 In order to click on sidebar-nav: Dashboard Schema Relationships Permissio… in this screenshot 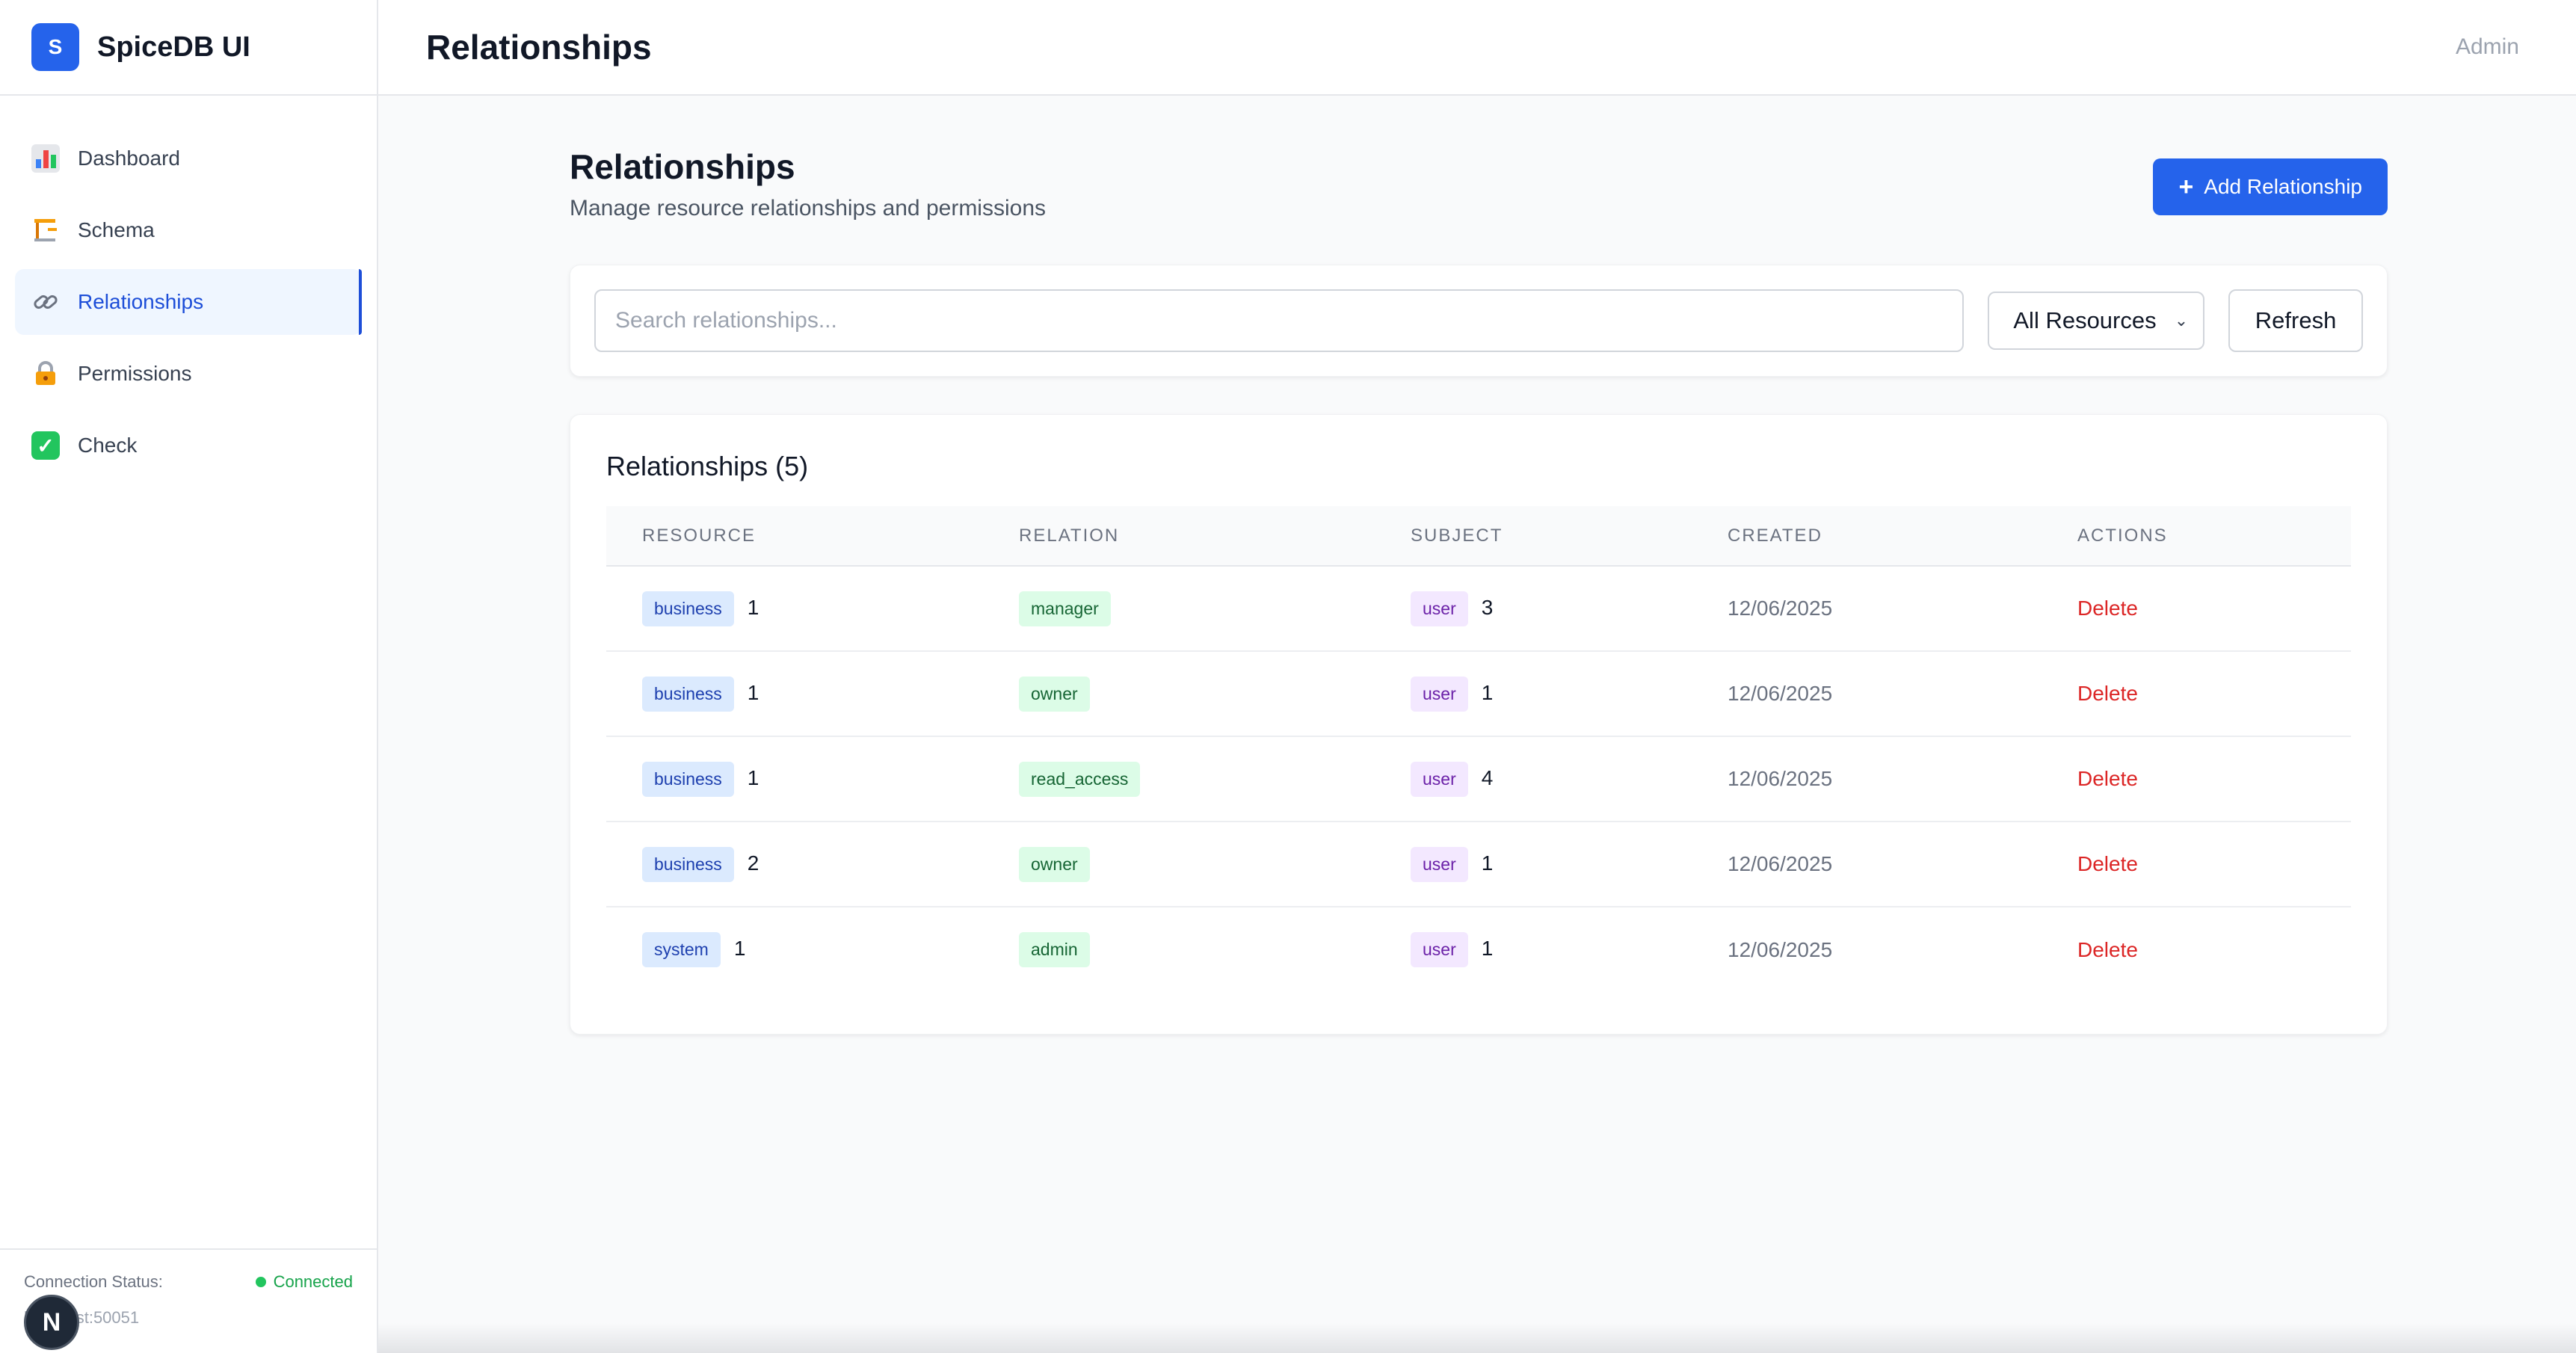, I will do `click(188, 287)`.